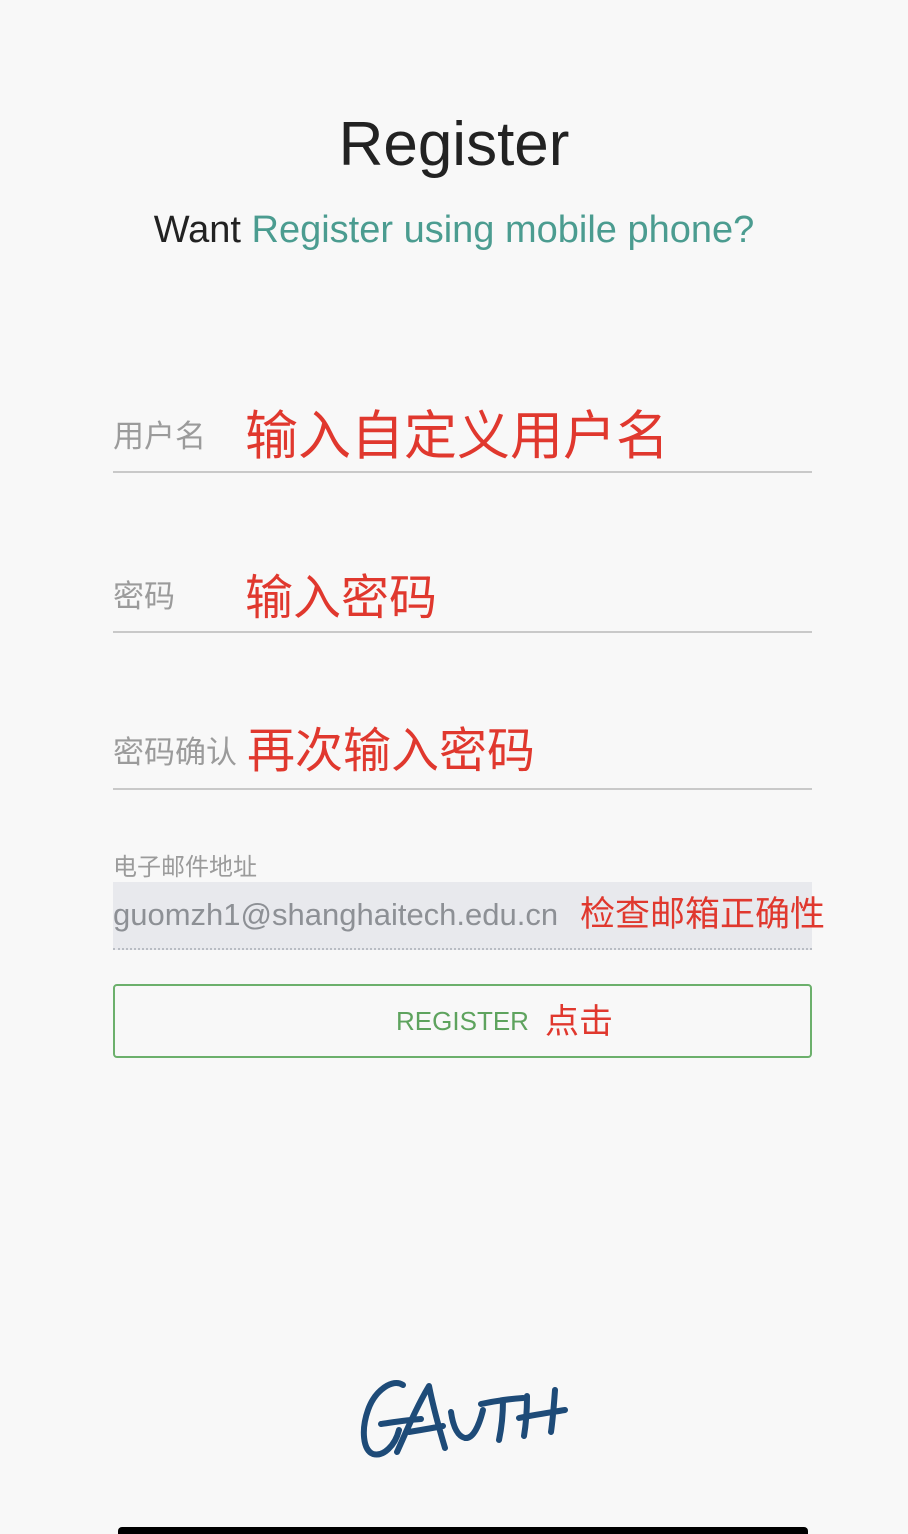  What do you see at coordinates (462, 916) in the screenshot?
I see `email-input` at bounding box center [462, 916].